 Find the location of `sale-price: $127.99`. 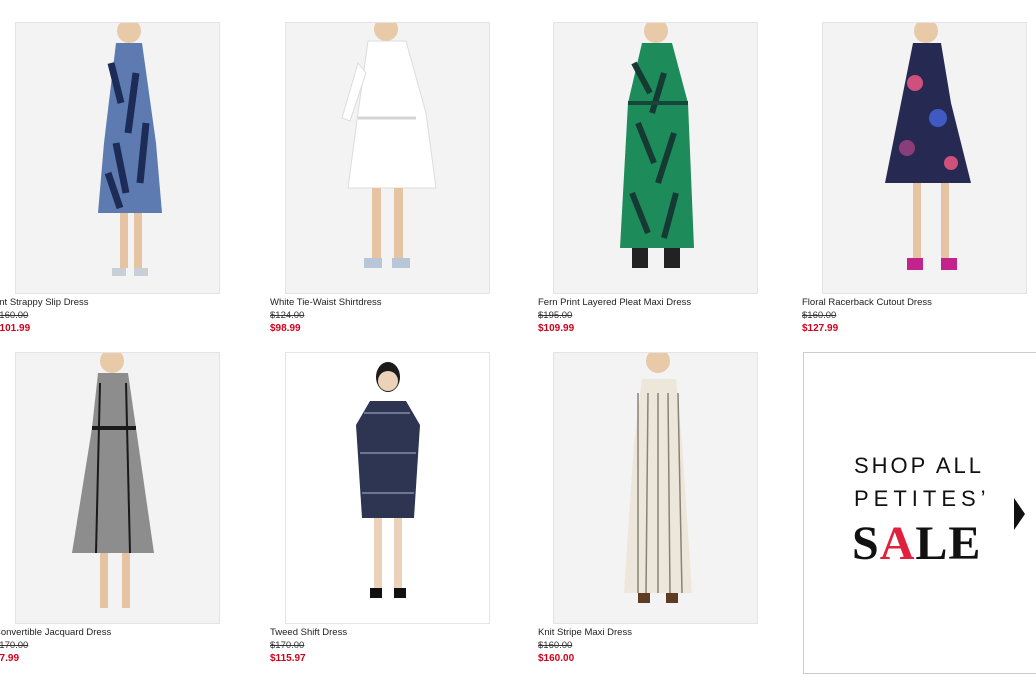

sale-price: $127.99 is located at coordinates (820, 328).